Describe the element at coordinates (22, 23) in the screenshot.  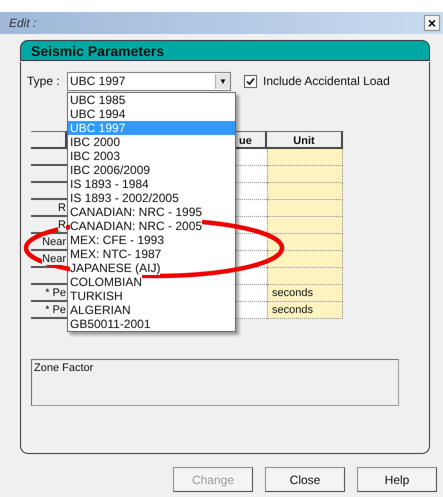
I see `window-title: Edit :` at that location.